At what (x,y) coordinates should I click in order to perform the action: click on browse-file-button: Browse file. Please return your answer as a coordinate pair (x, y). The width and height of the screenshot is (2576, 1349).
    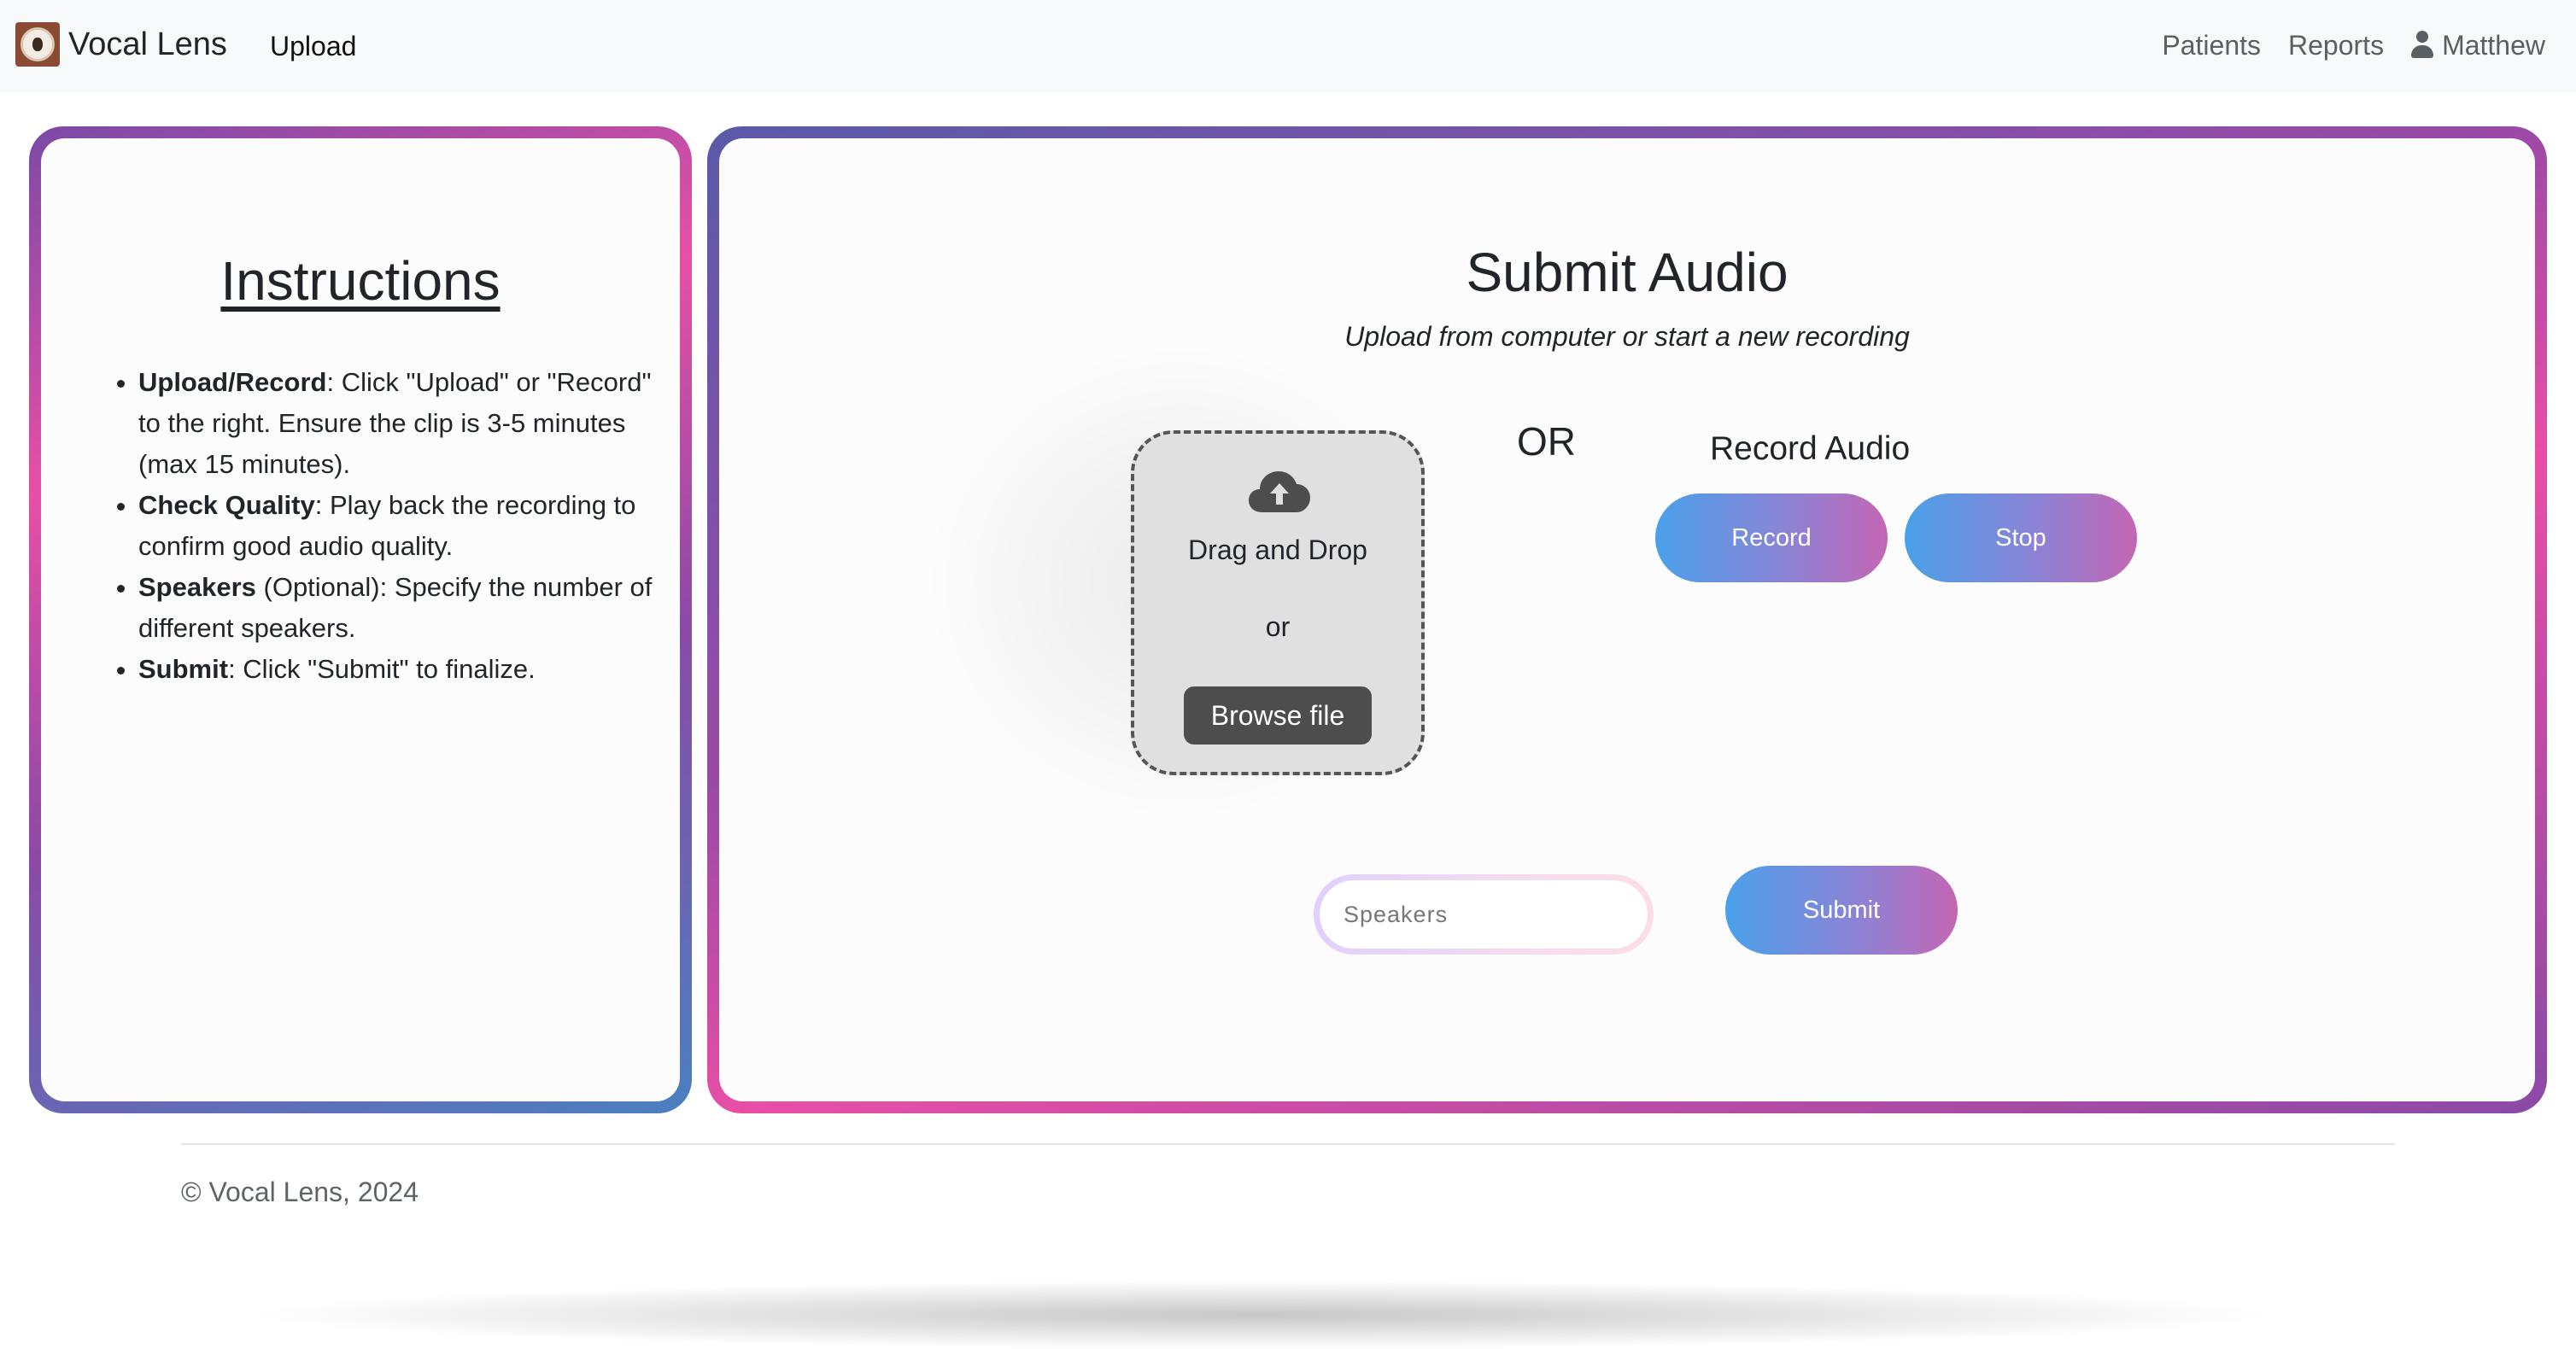
    Looking at the image, I should click on (1278, 715).